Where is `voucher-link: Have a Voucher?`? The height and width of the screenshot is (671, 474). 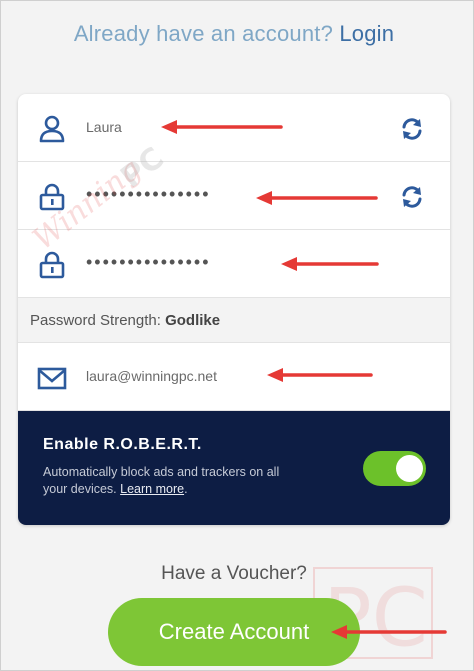 voucher-link: Have a Voucher? is located at coordinates (234, 574).